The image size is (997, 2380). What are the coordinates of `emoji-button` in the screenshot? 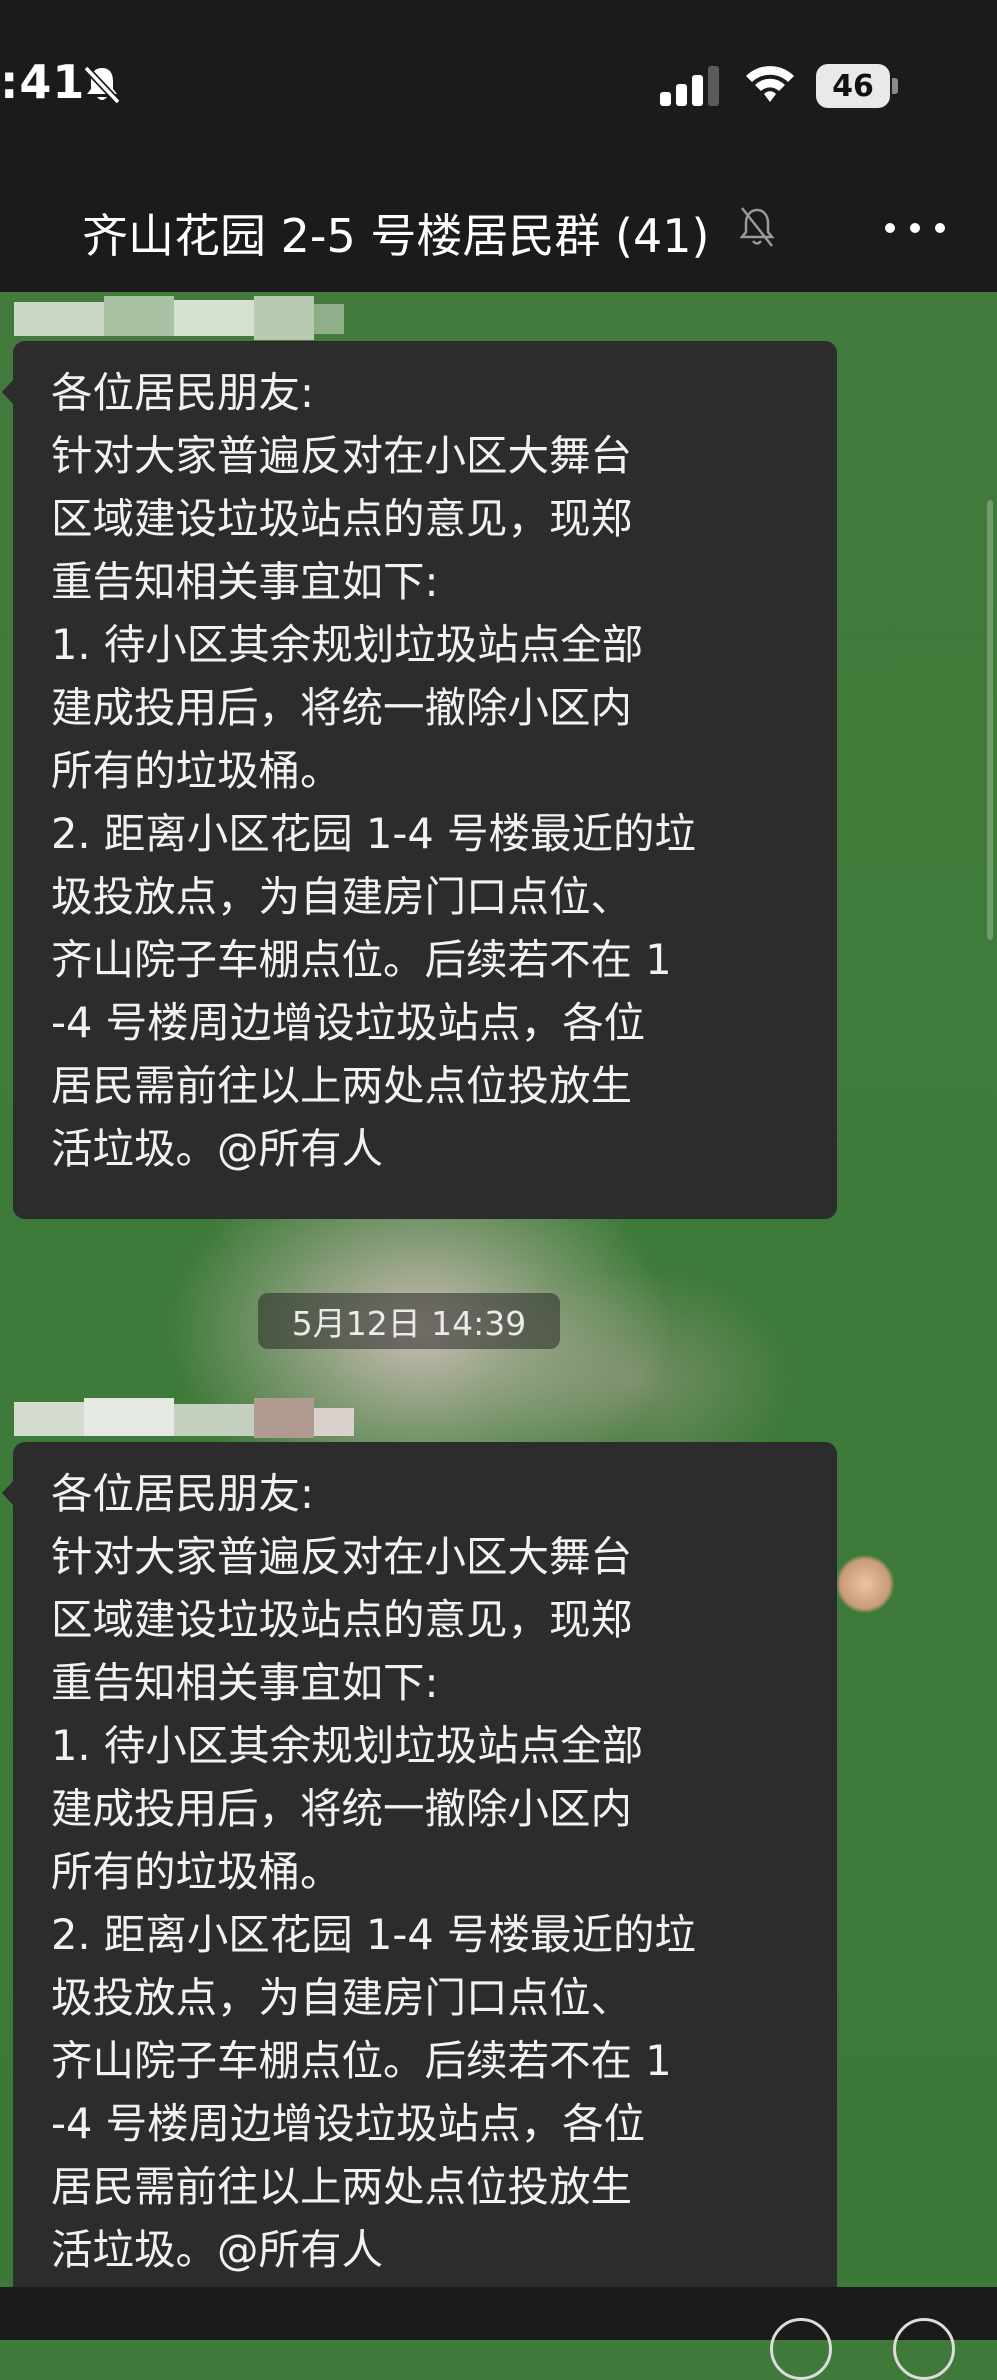 It's located at (801, 2349).